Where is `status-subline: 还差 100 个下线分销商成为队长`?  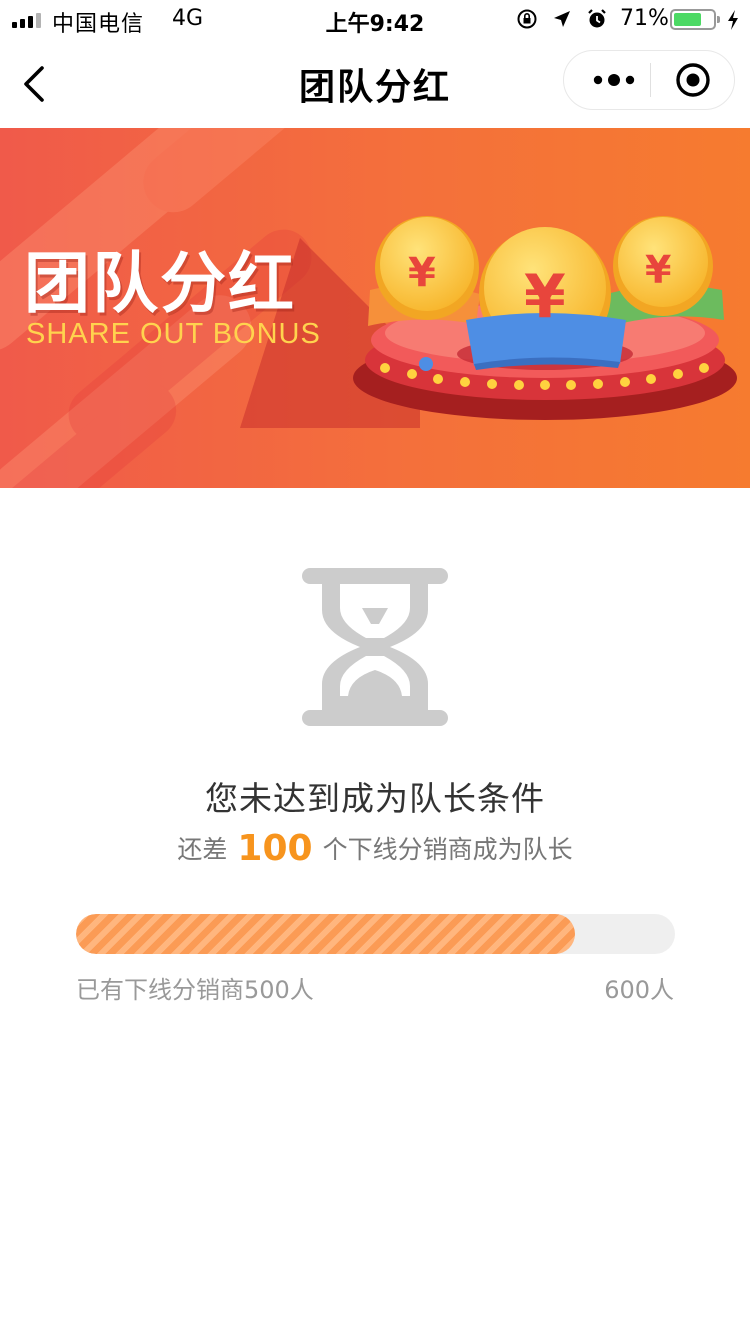
status-subline: 还差 100 个下线分销商成为队长 is located at coordinates (375, 848).